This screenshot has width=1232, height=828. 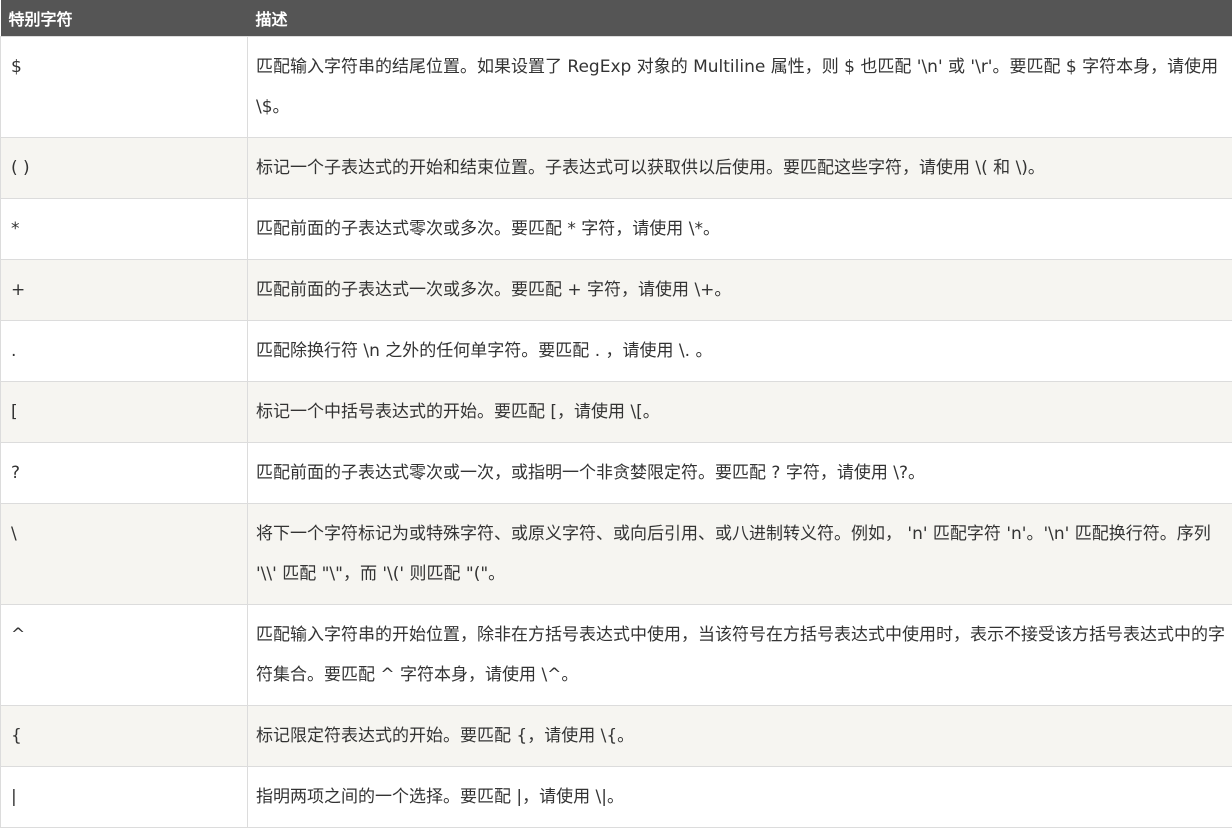 I want to click on special-char-cell: ?, so click(x=124, y=473).